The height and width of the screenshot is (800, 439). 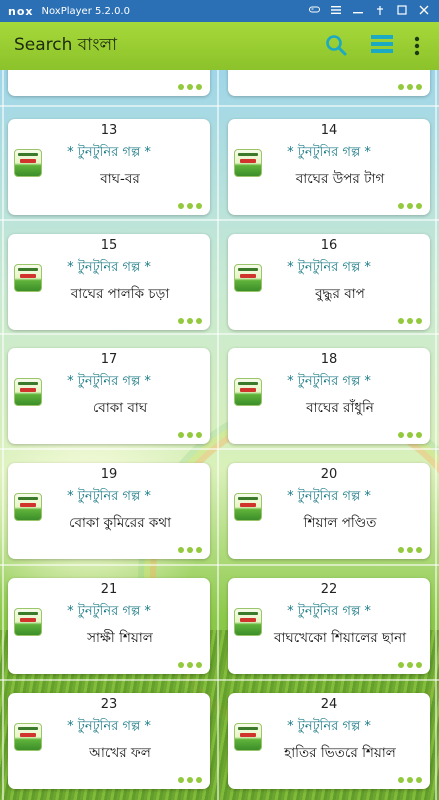 What do you see at coordinates (109, 396) in the screenshot?
I see `story-card: 17 * টুনটুনির গল্প * বোকা বাঘ` at bounding box center [109, 396].